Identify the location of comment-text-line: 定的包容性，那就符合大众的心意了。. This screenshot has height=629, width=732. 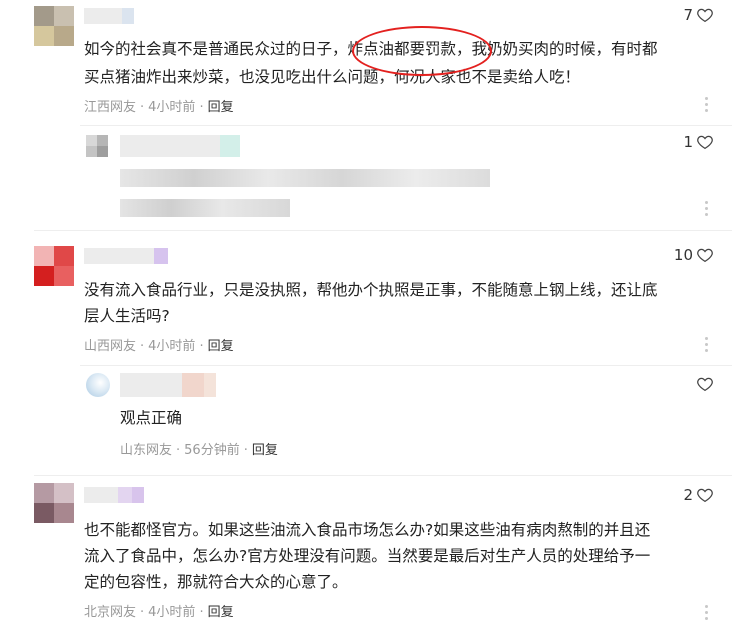
(216, 582).